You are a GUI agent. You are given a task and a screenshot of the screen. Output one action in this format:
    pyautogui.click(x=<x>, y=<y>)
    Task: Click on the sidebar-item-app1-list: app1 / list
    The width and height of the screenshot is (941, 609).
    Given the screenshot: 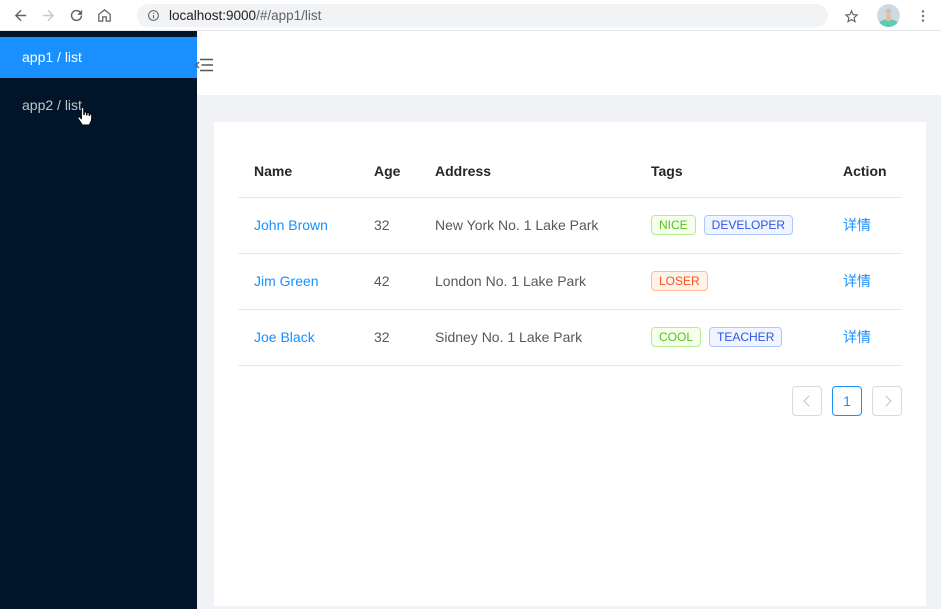 What is the action you would take?
    pyautogui.click(x=98, y=57)
    